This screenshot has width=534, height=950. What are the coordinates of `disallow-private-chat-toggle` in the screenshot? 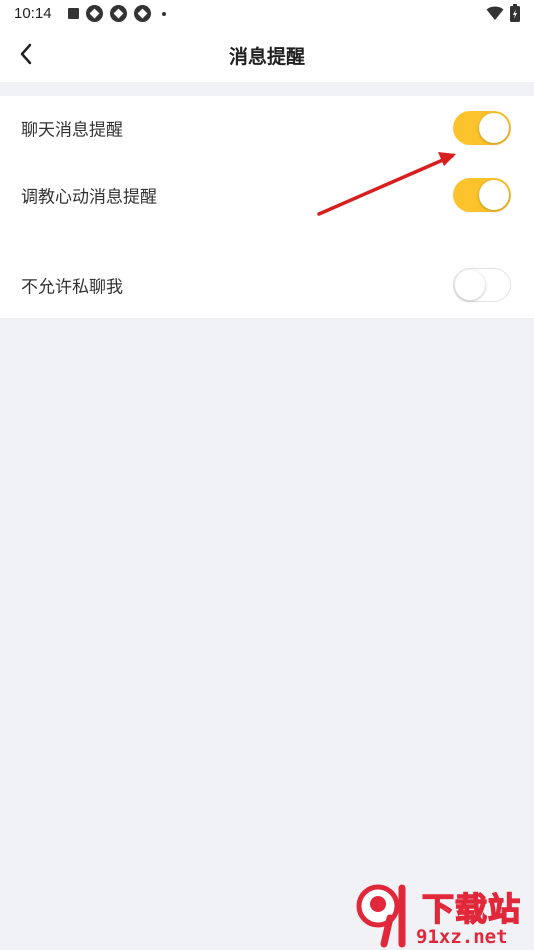 It's located at (482, 285).